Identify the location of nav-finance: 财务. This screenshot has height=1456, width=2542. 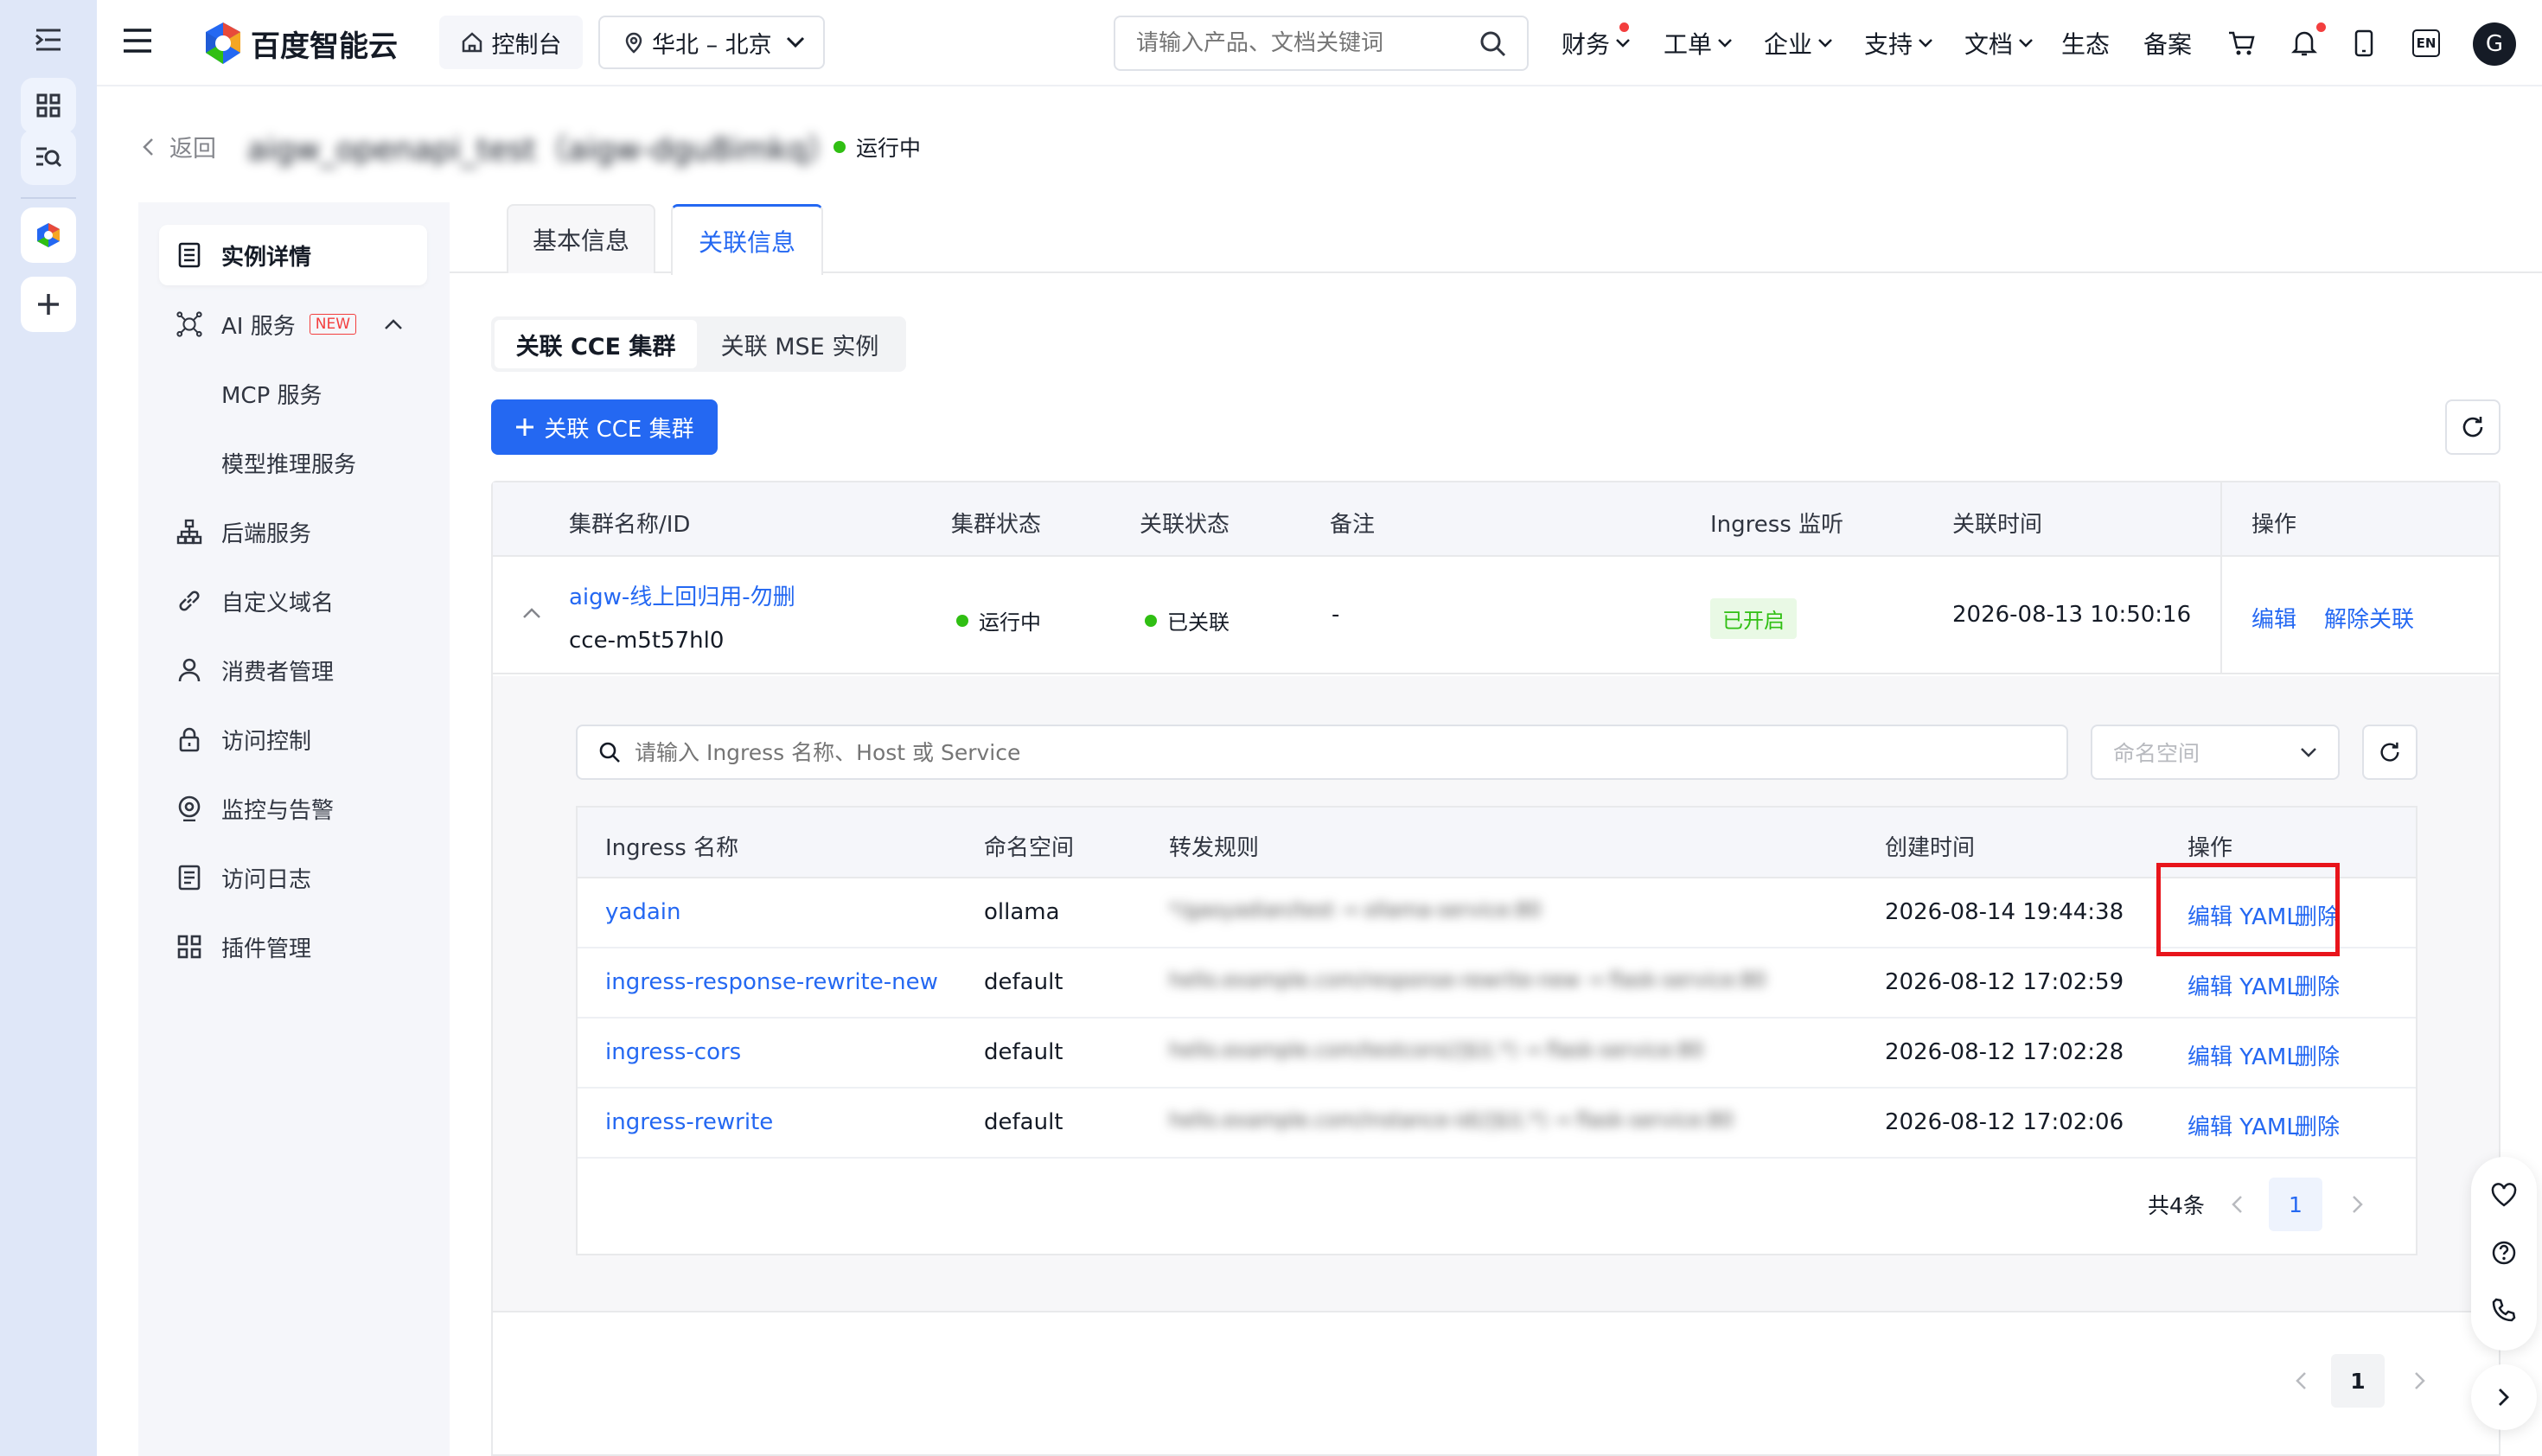
(1596, 43).